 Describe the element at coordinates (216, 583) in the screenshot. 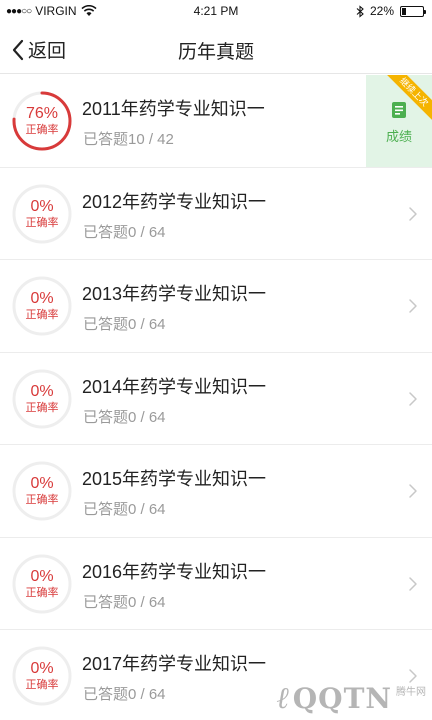

I see `exam-list-item-6: 0% 正确率 2016年药学专业知识一 已答题0 / 64` at that location.